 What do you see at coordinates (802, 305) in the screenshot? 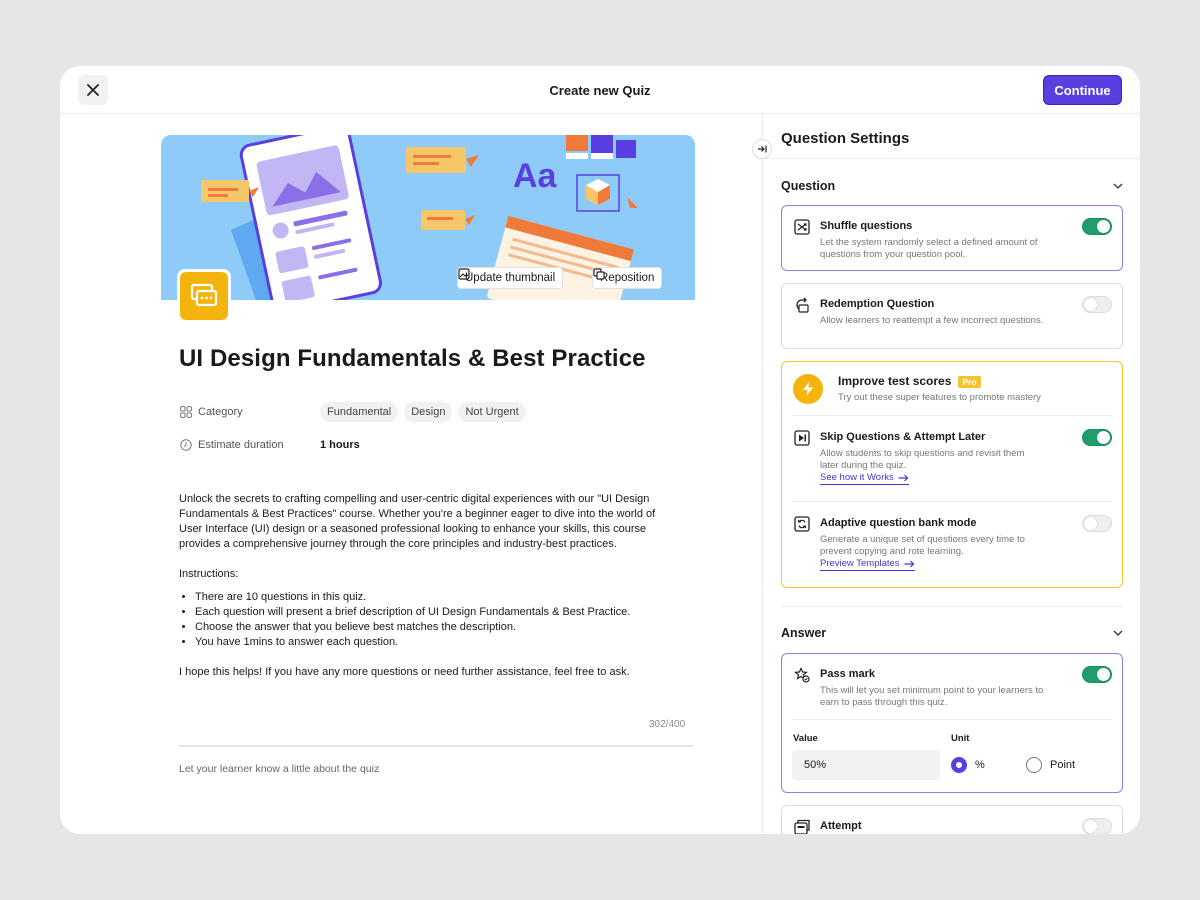
I see `redemption-icon` at bounding box center [802, 305].